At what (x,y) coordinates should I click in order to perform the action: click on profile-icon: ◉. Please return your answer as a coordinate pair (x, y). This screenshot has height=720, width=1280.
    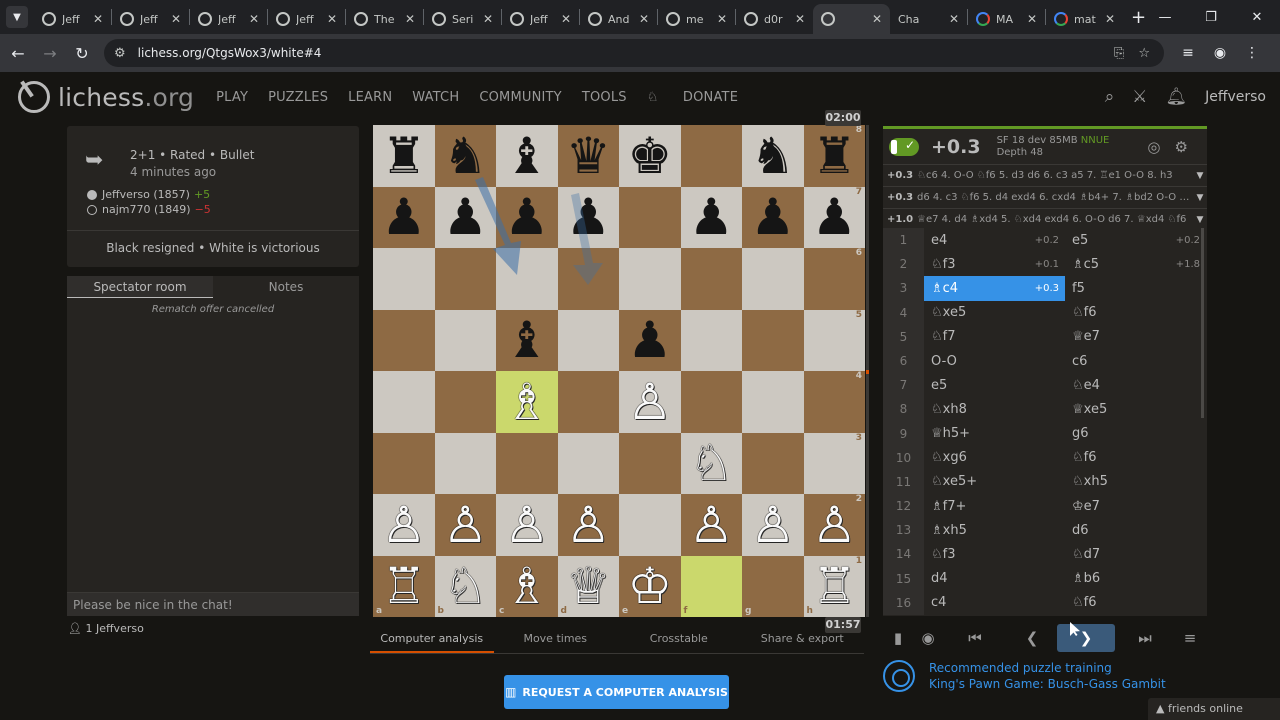
    Looking at the image, I should click on (1220, 53).